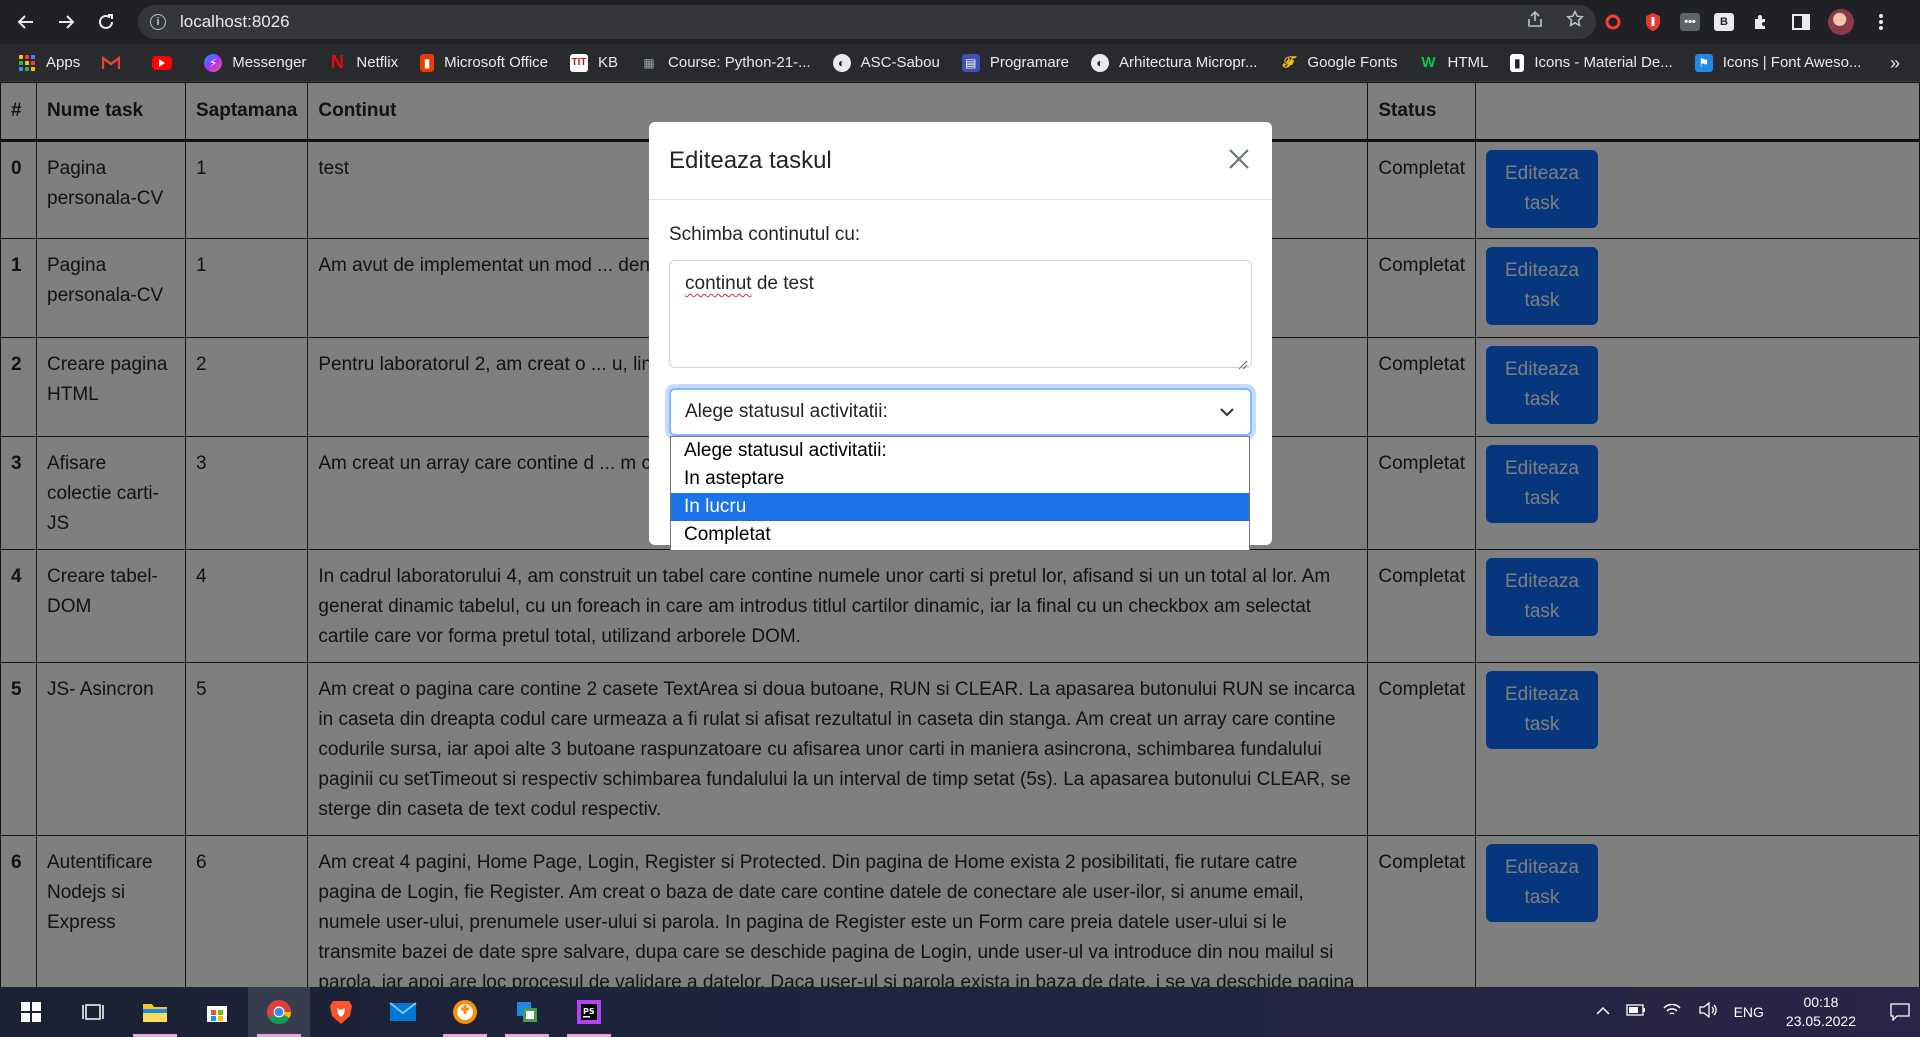 The height and width of the screenshot is (1037, 1920). I want to click on arhitectura-icon: ◐, so click(1100, 62).